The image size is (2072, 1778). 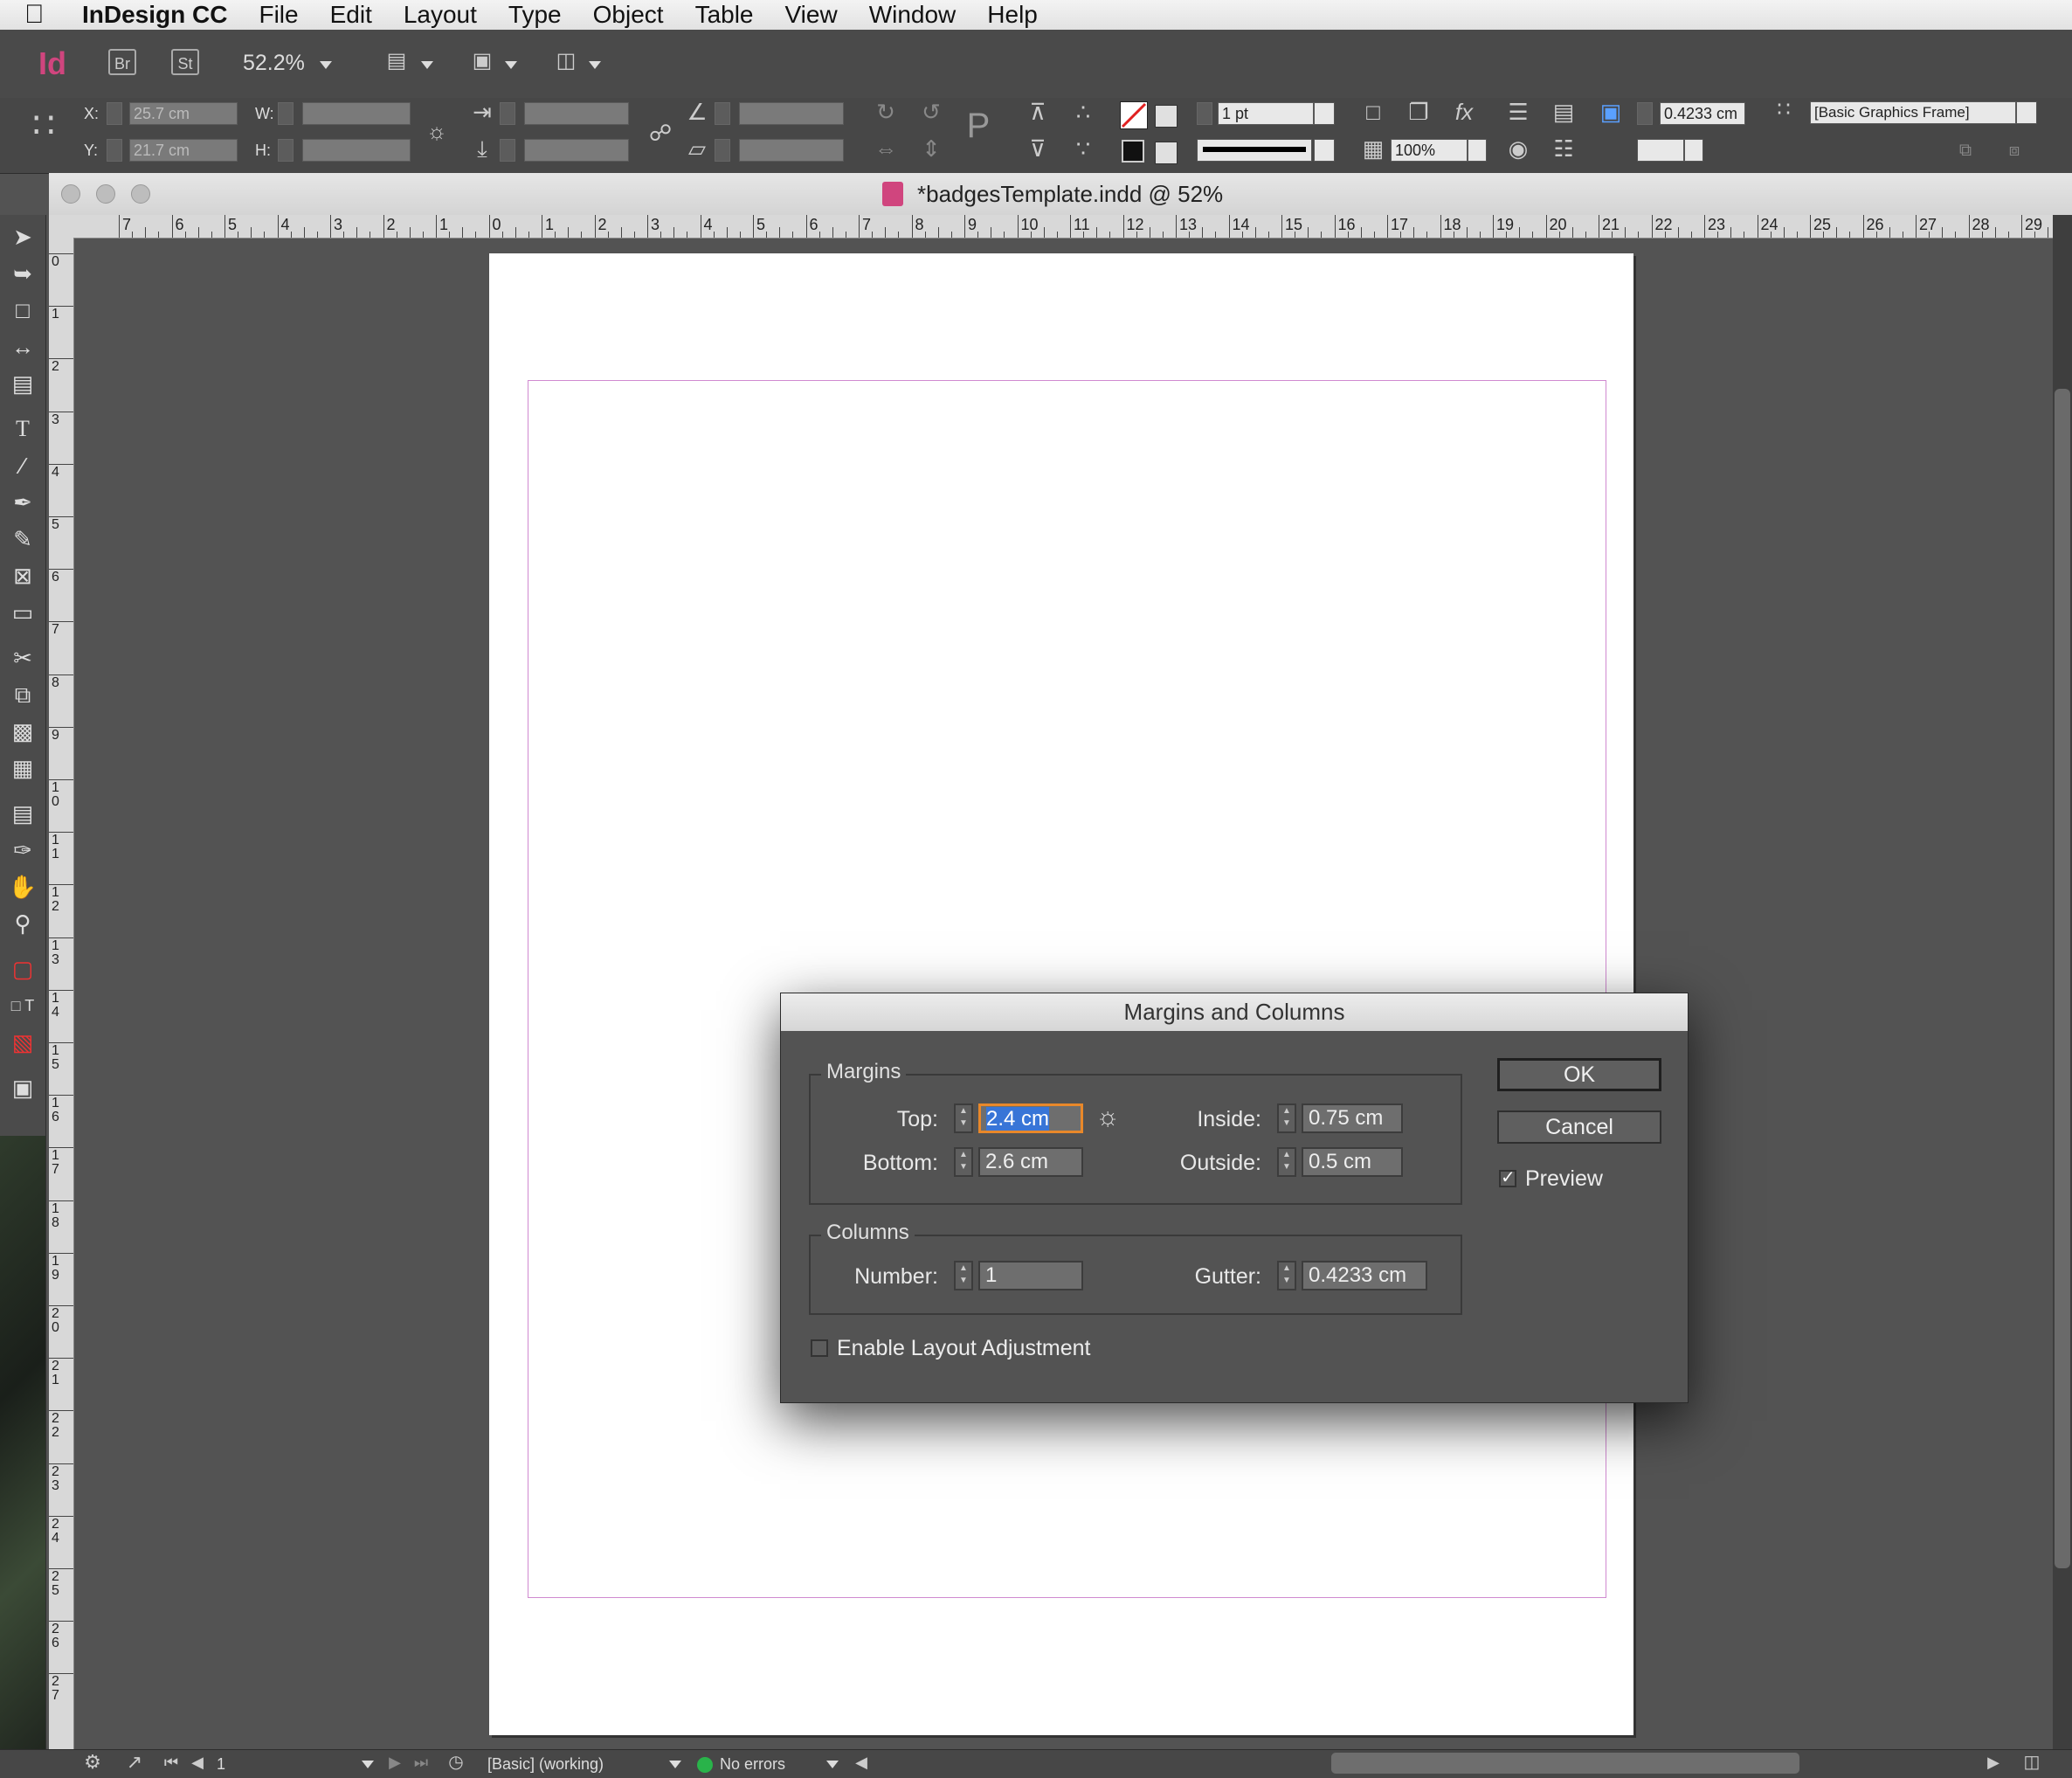 What do you see at coordinates (1012, 15) in the screenshot?
I see `menu-help: Help` at bounding box center [1012, 15].